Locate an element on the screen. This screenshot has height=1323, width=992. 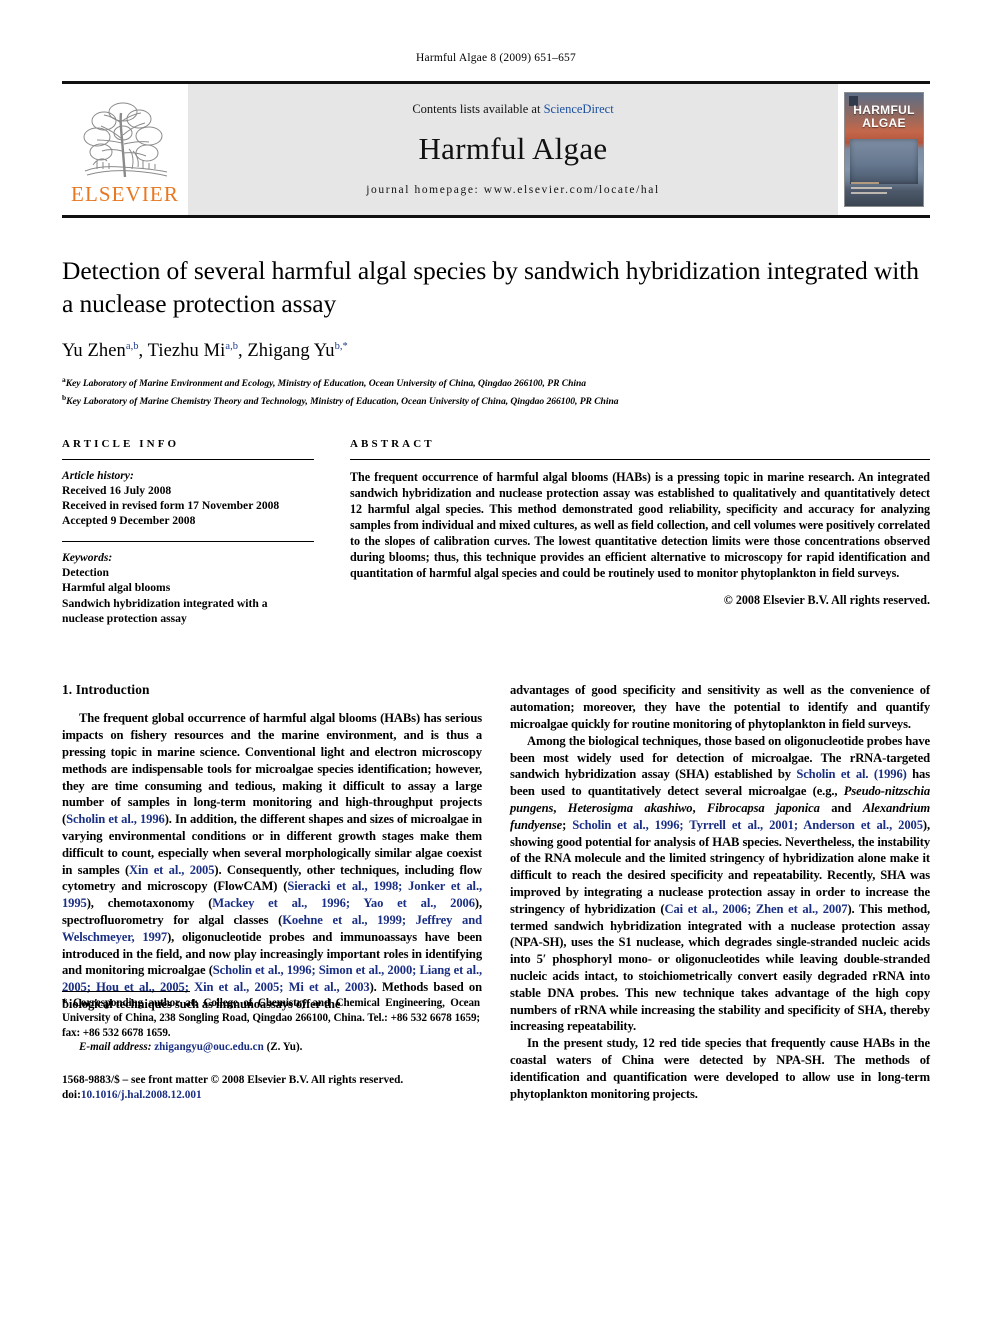
citation-link: Scholin et al., 1996 is located at coordinates (115, 819).